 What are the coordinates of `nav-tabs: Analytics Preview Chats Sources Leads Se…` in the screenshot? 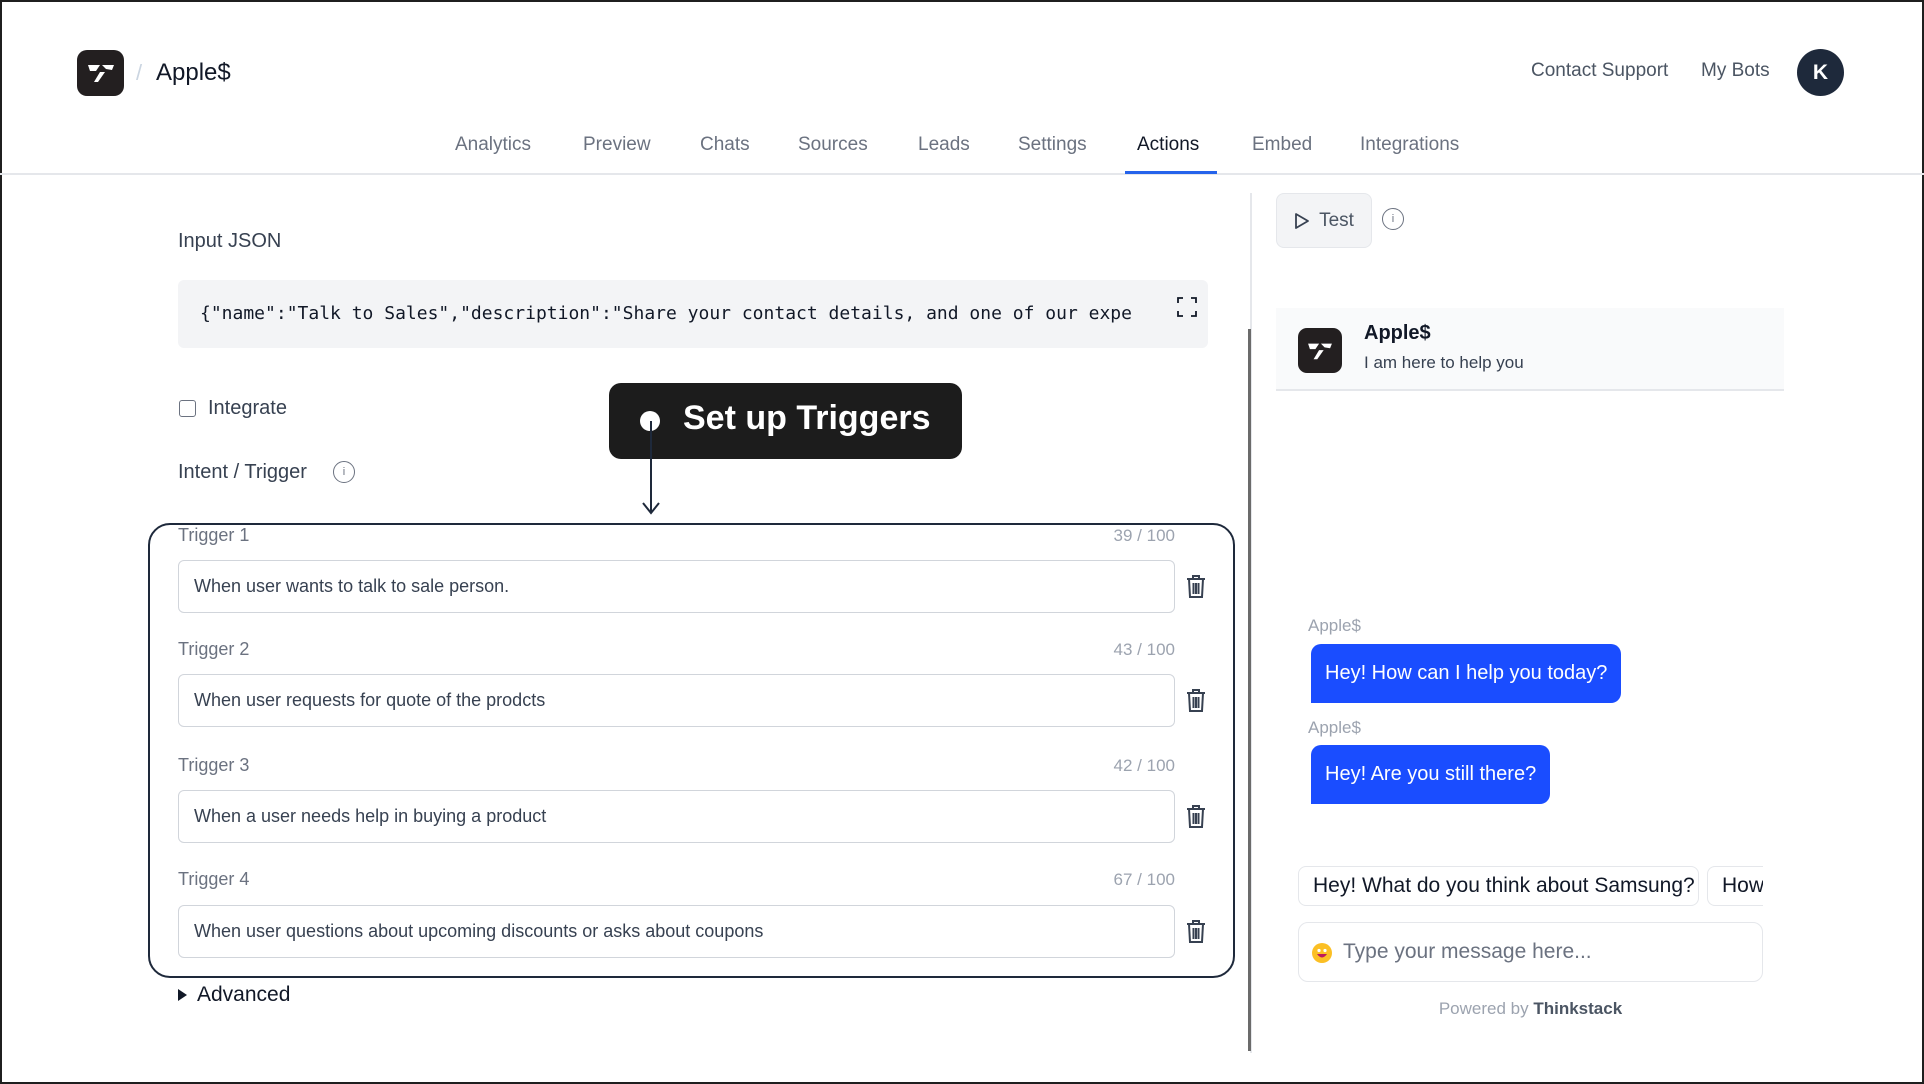 It's located at (962, 152).